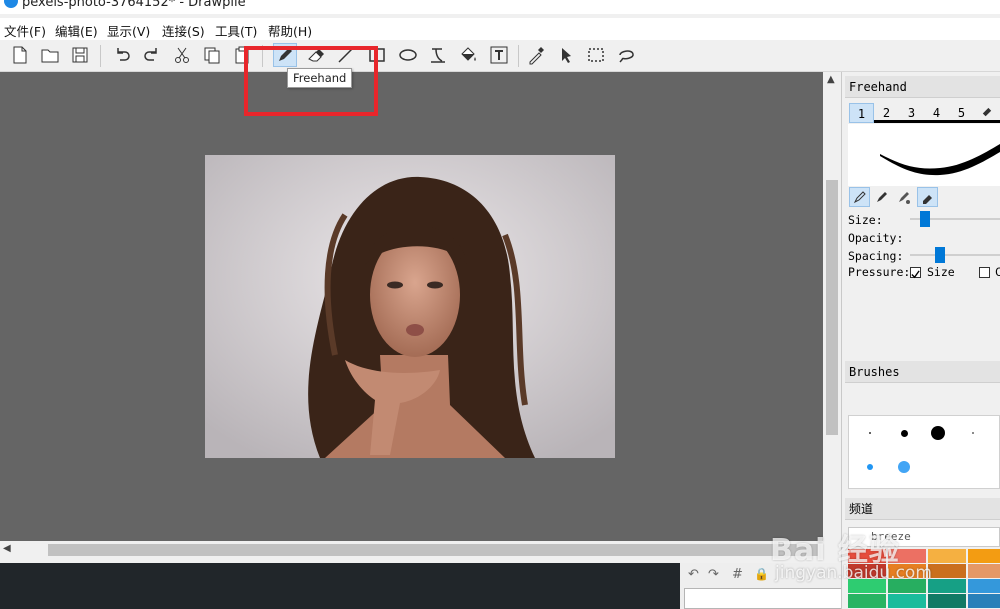 The image size is (1000, 609). Describe the element at coordinates (937, 121) in the screenshot. I see `preset-underline` at that location.